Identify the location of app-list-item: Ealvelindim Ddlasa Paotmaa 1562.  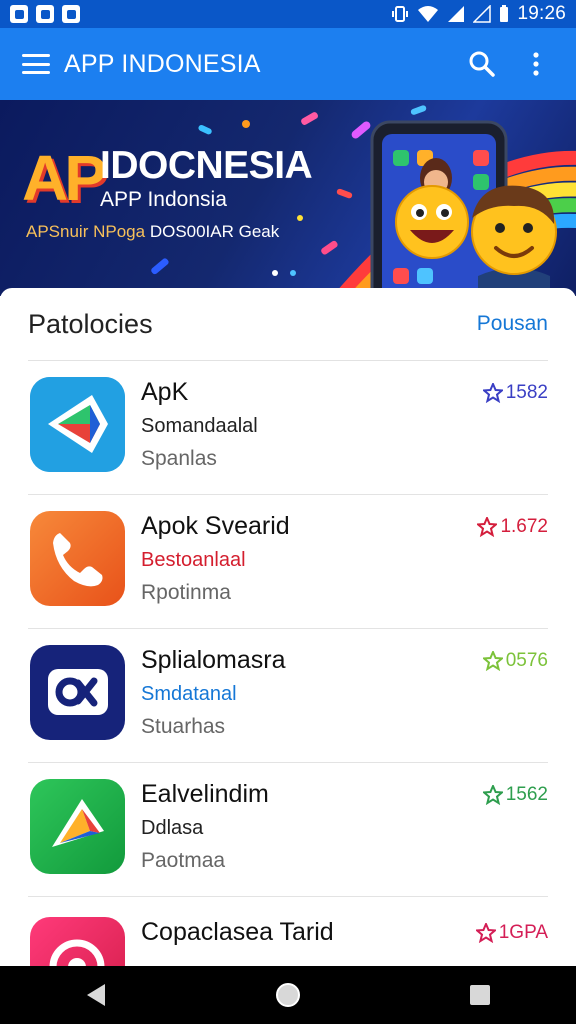
(288, 829).